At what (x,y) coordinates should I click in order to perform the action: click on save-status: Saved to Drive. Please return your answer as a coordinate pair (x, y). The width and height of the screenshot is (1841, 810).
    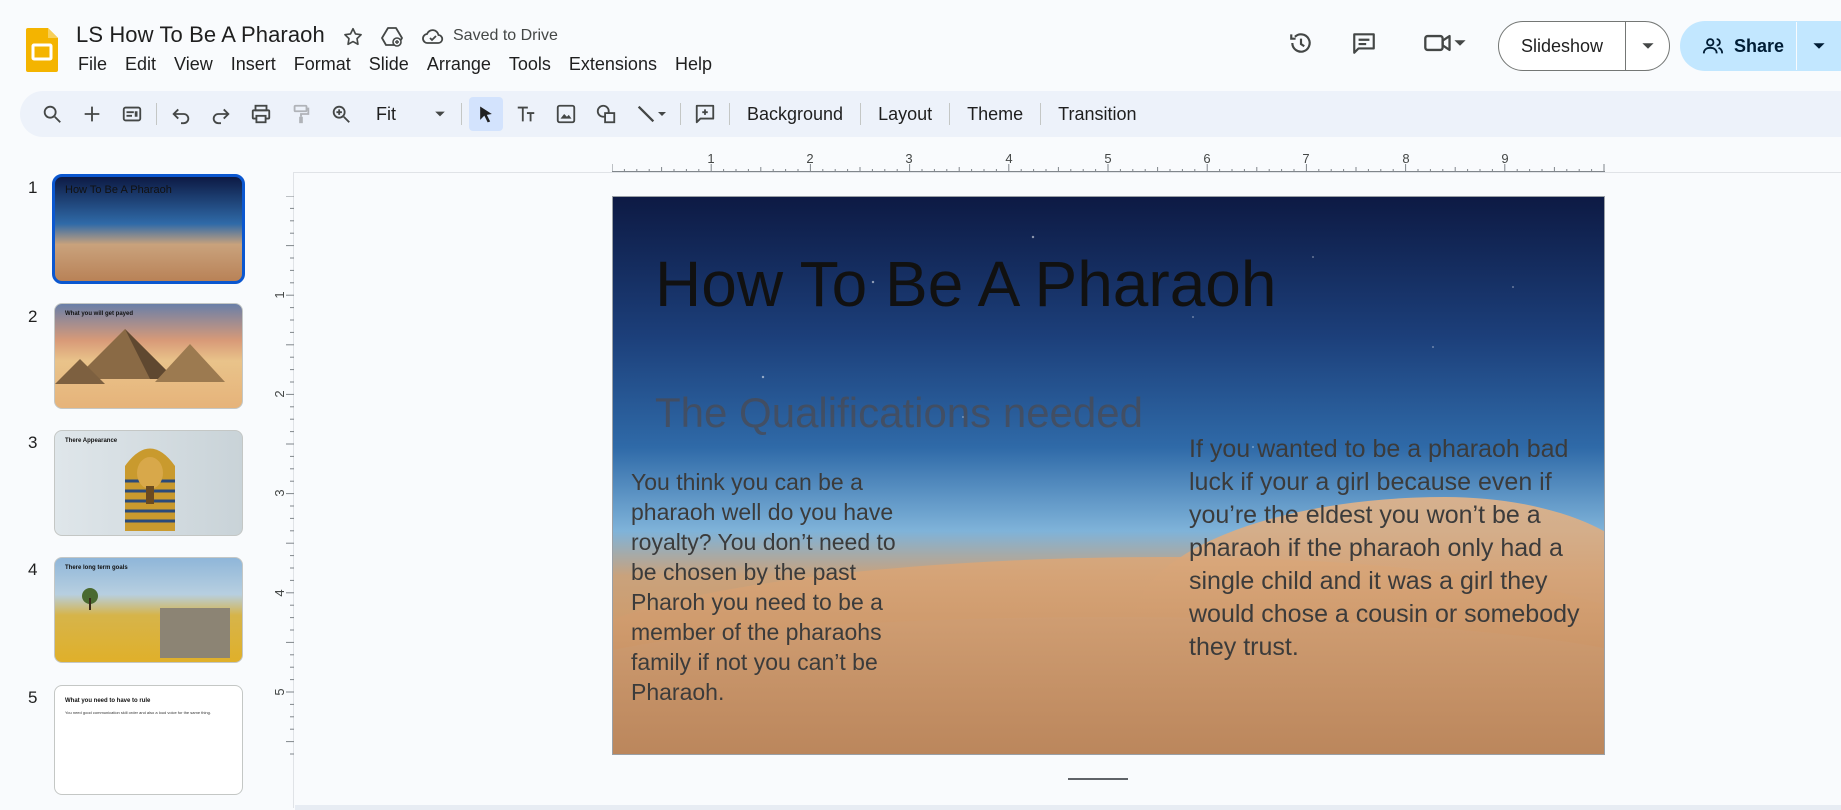
    Looking at the image, I should click on (505, 35).